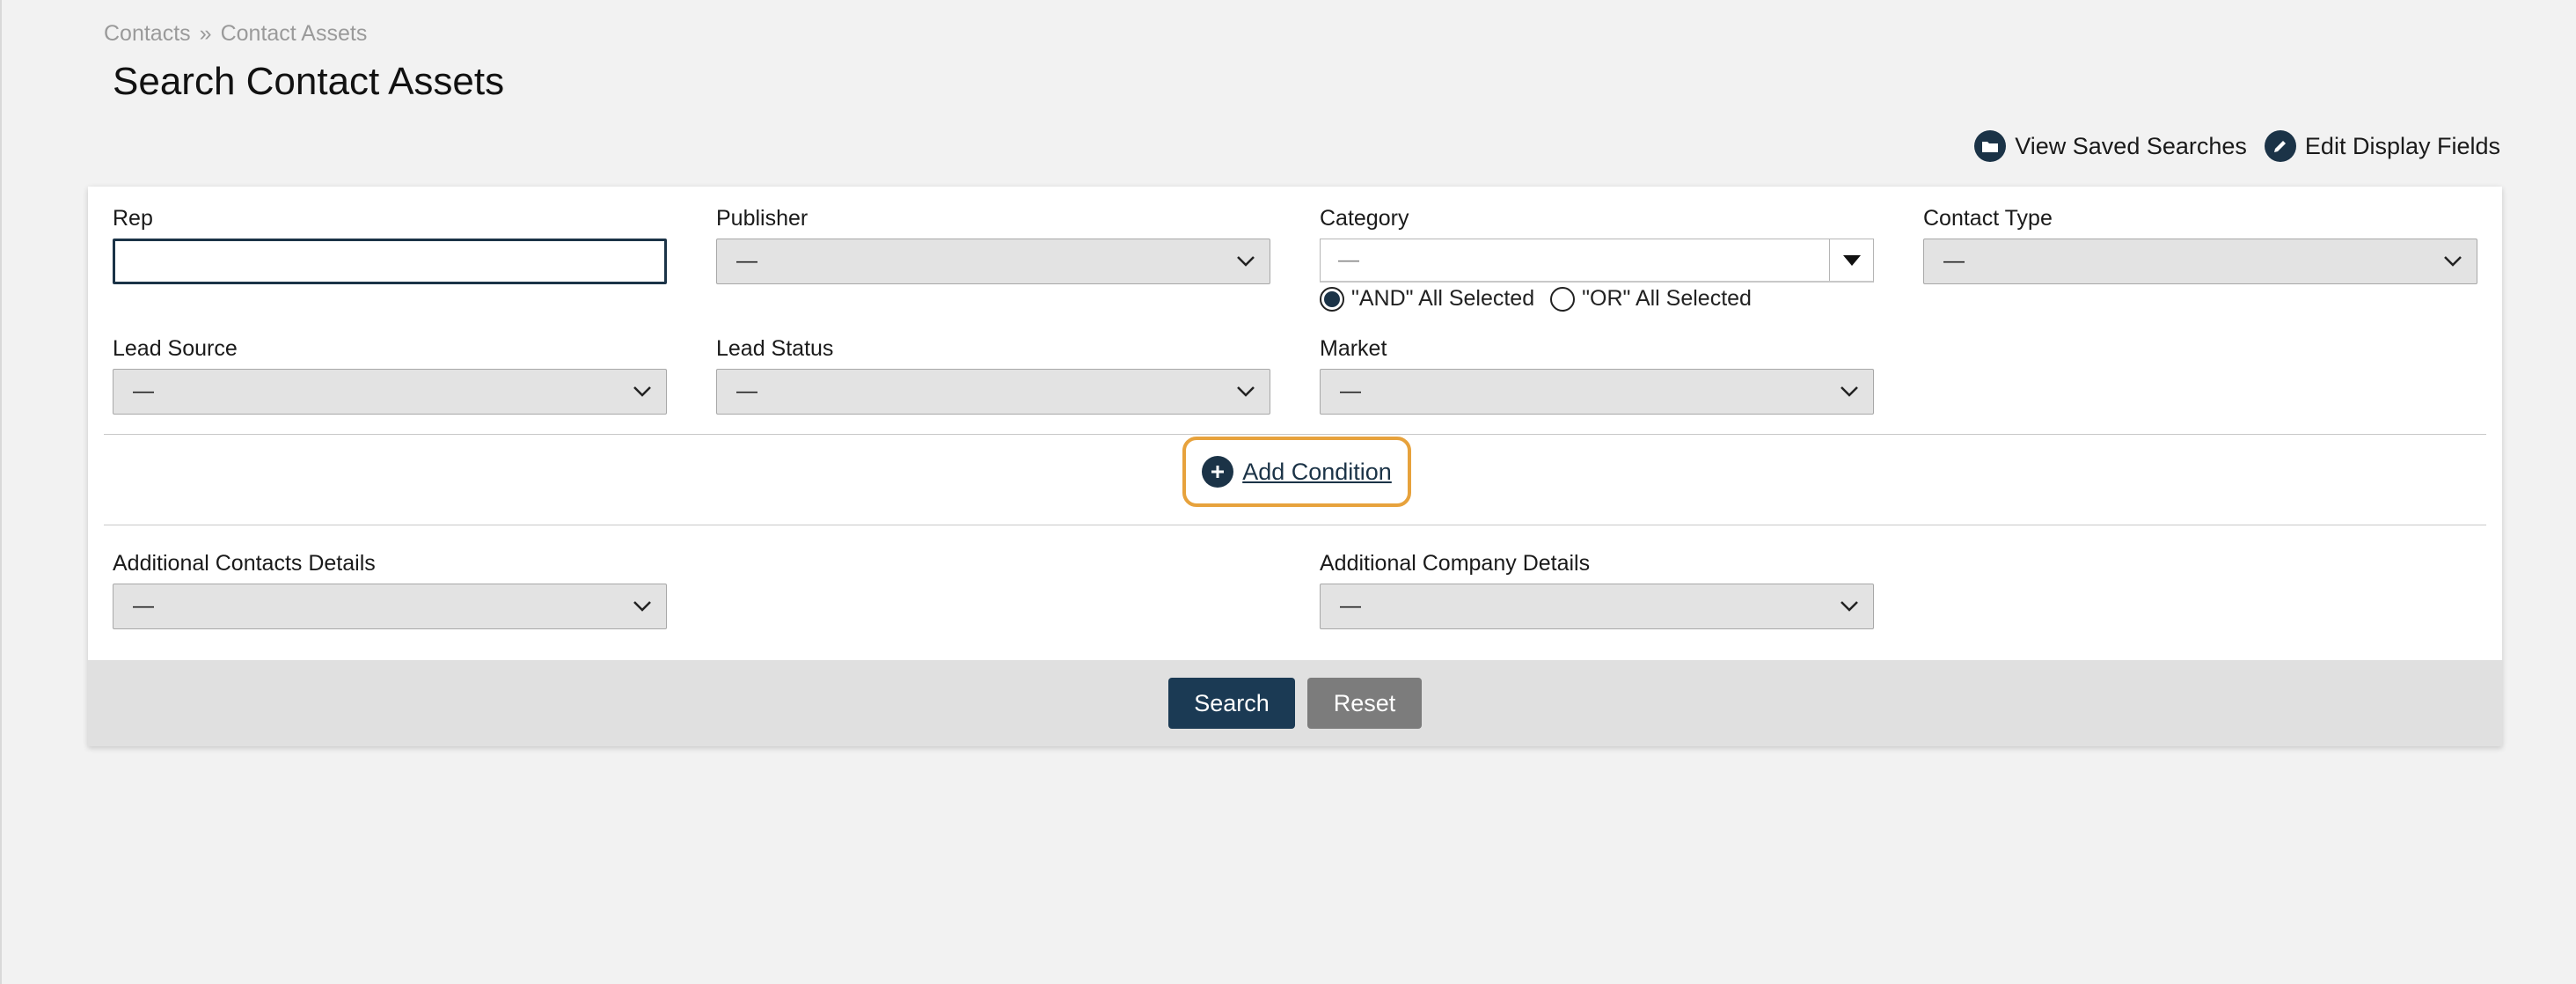 The width and height of the screenshot is (2576, 984). I want to click on market-value: —, so click(1350, 391).